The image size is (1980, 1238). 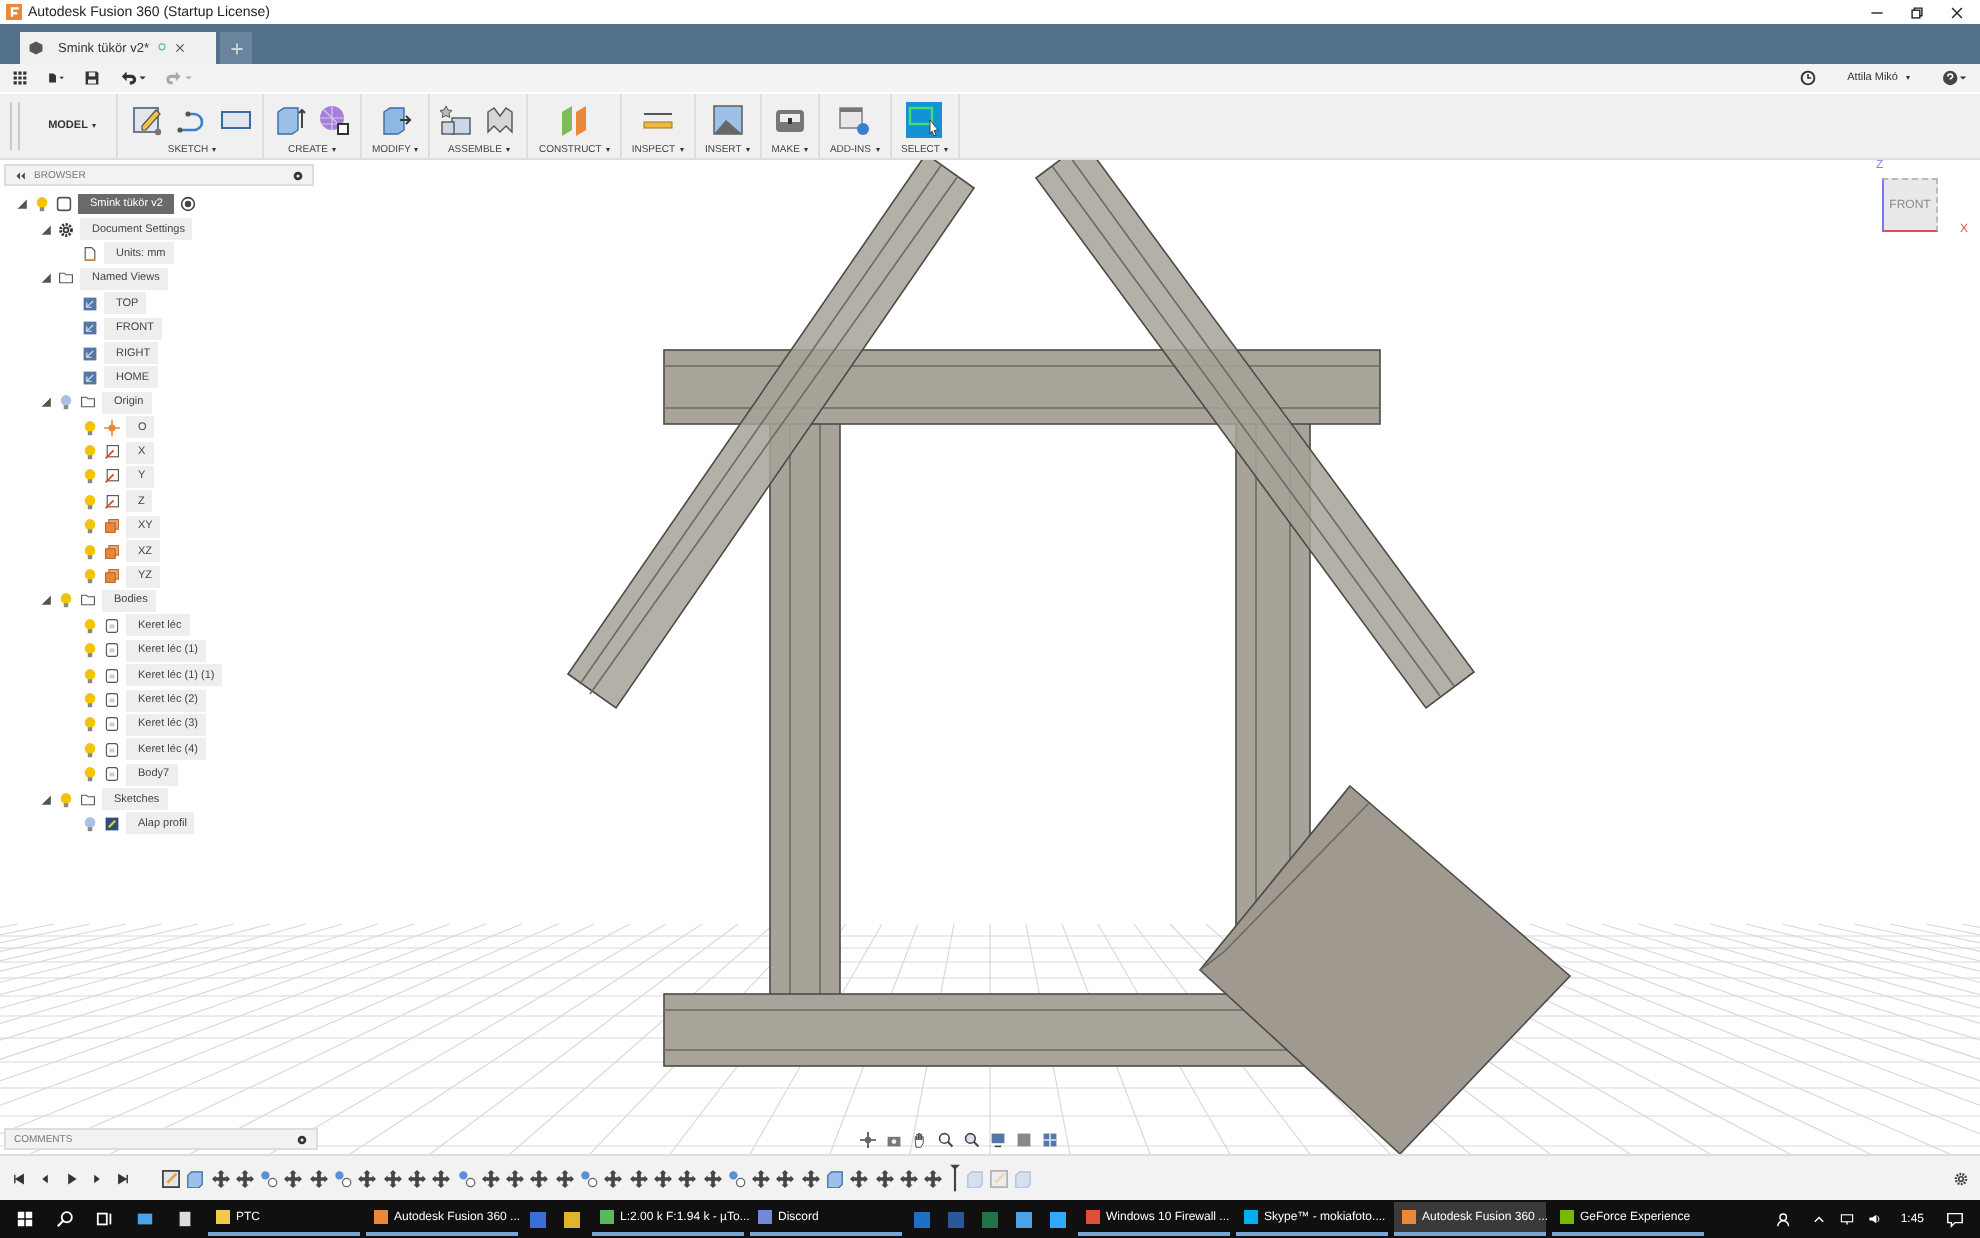 I want to click on form-icon, so click(x=334, y=120).